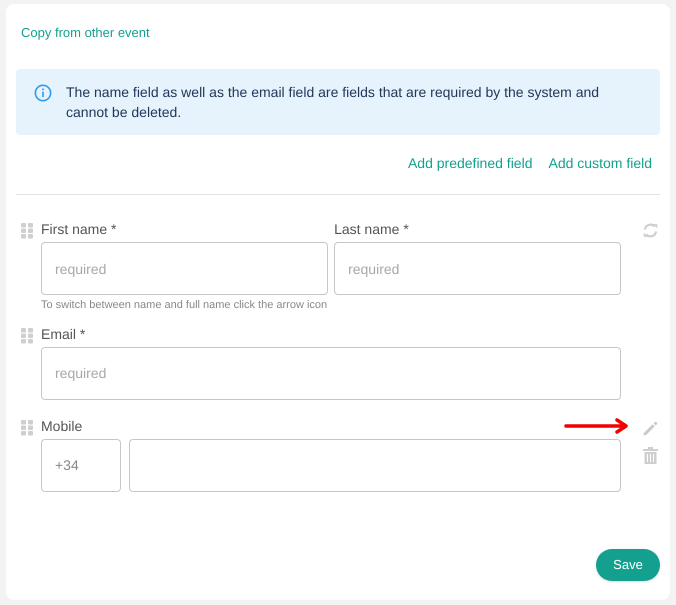 The height and width of the screenshot is (605, 676). Describe the element at coordinates (650, 455) in the screenshot. I see `trash-icon` at that location.